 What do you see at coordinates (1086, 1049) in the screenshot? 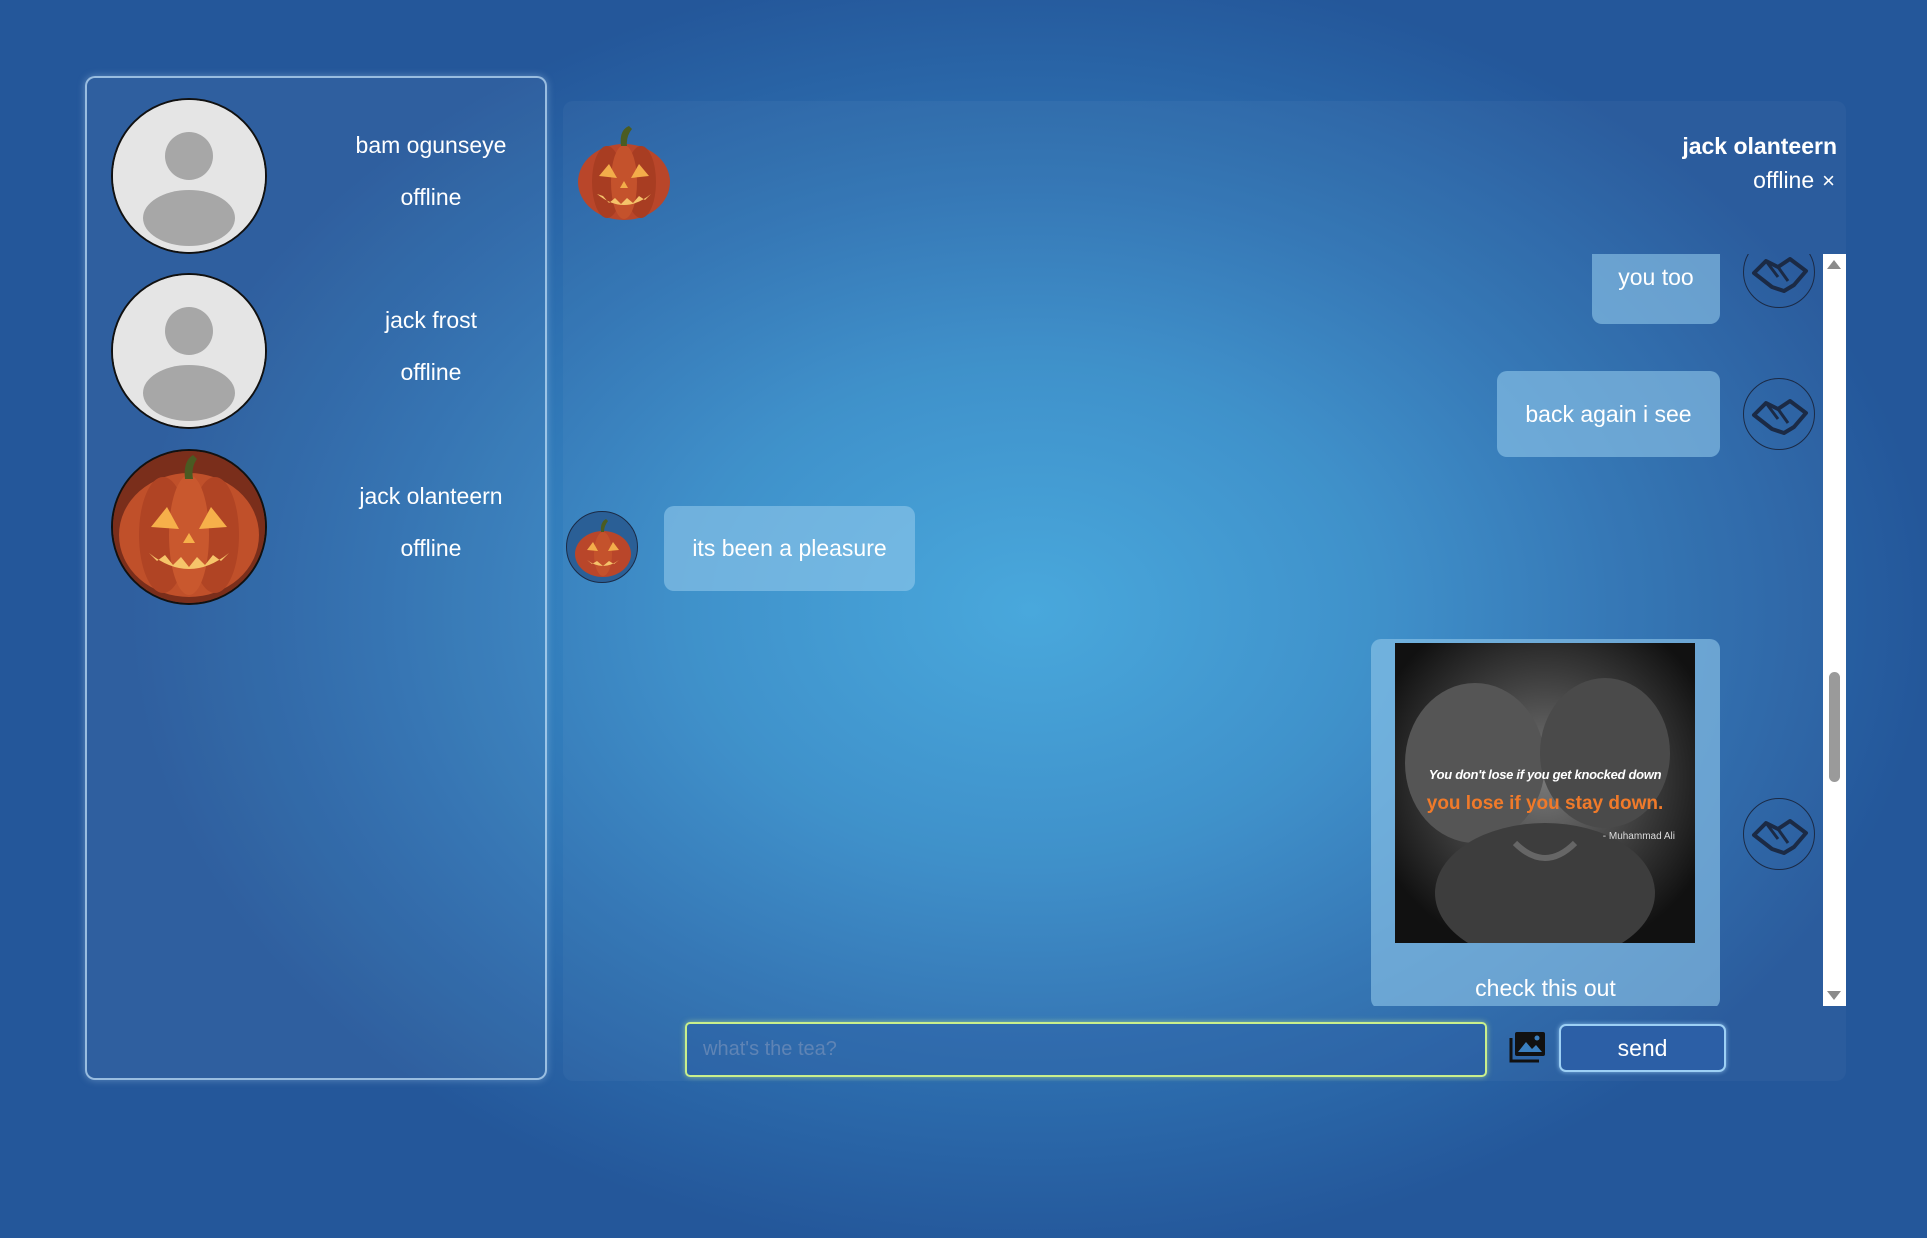
I see `message-input` at bounding box center [1086, 1049].